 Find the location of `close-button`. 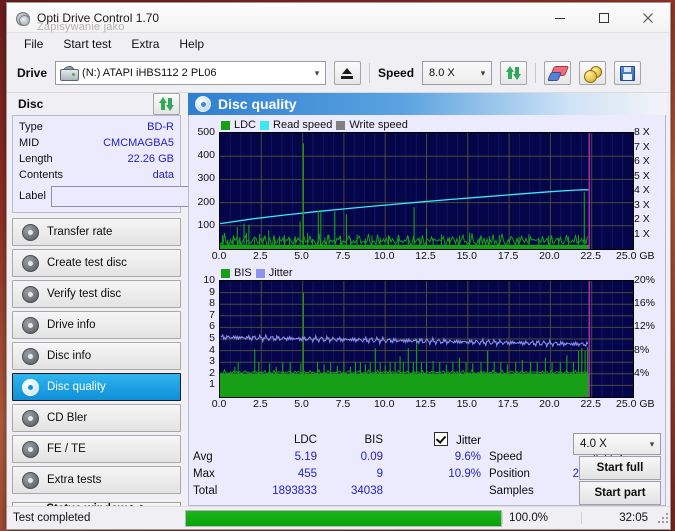

close-button is located at coordinates (648, 17).